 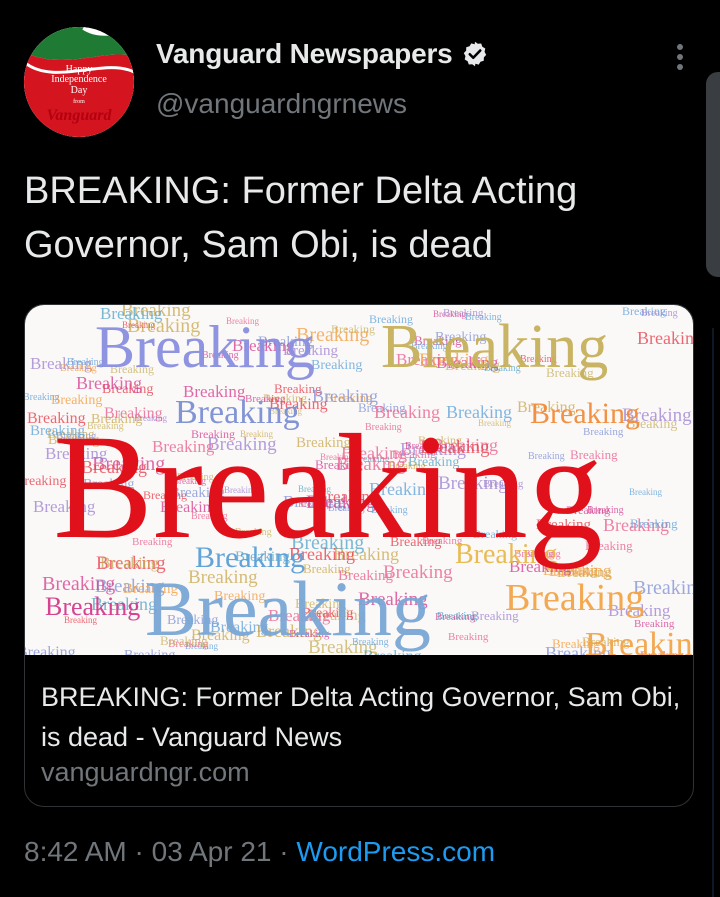 I want to click on avatar-text-vanguard: Vanguard, so click(x=79, y=115).